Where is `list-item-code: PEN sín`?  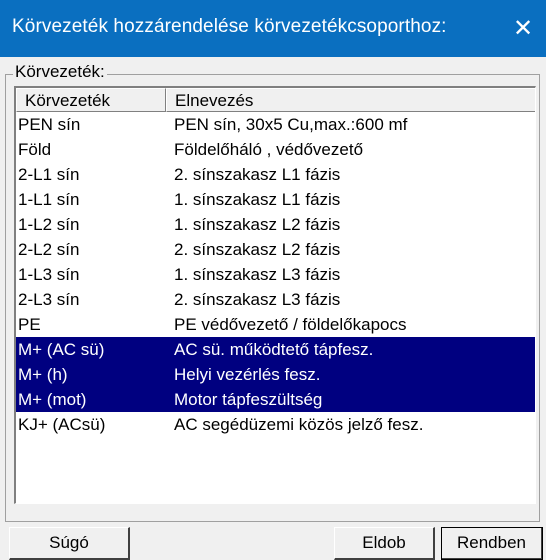 list-item-code: PEN sín is located at coordinates (49, 124).